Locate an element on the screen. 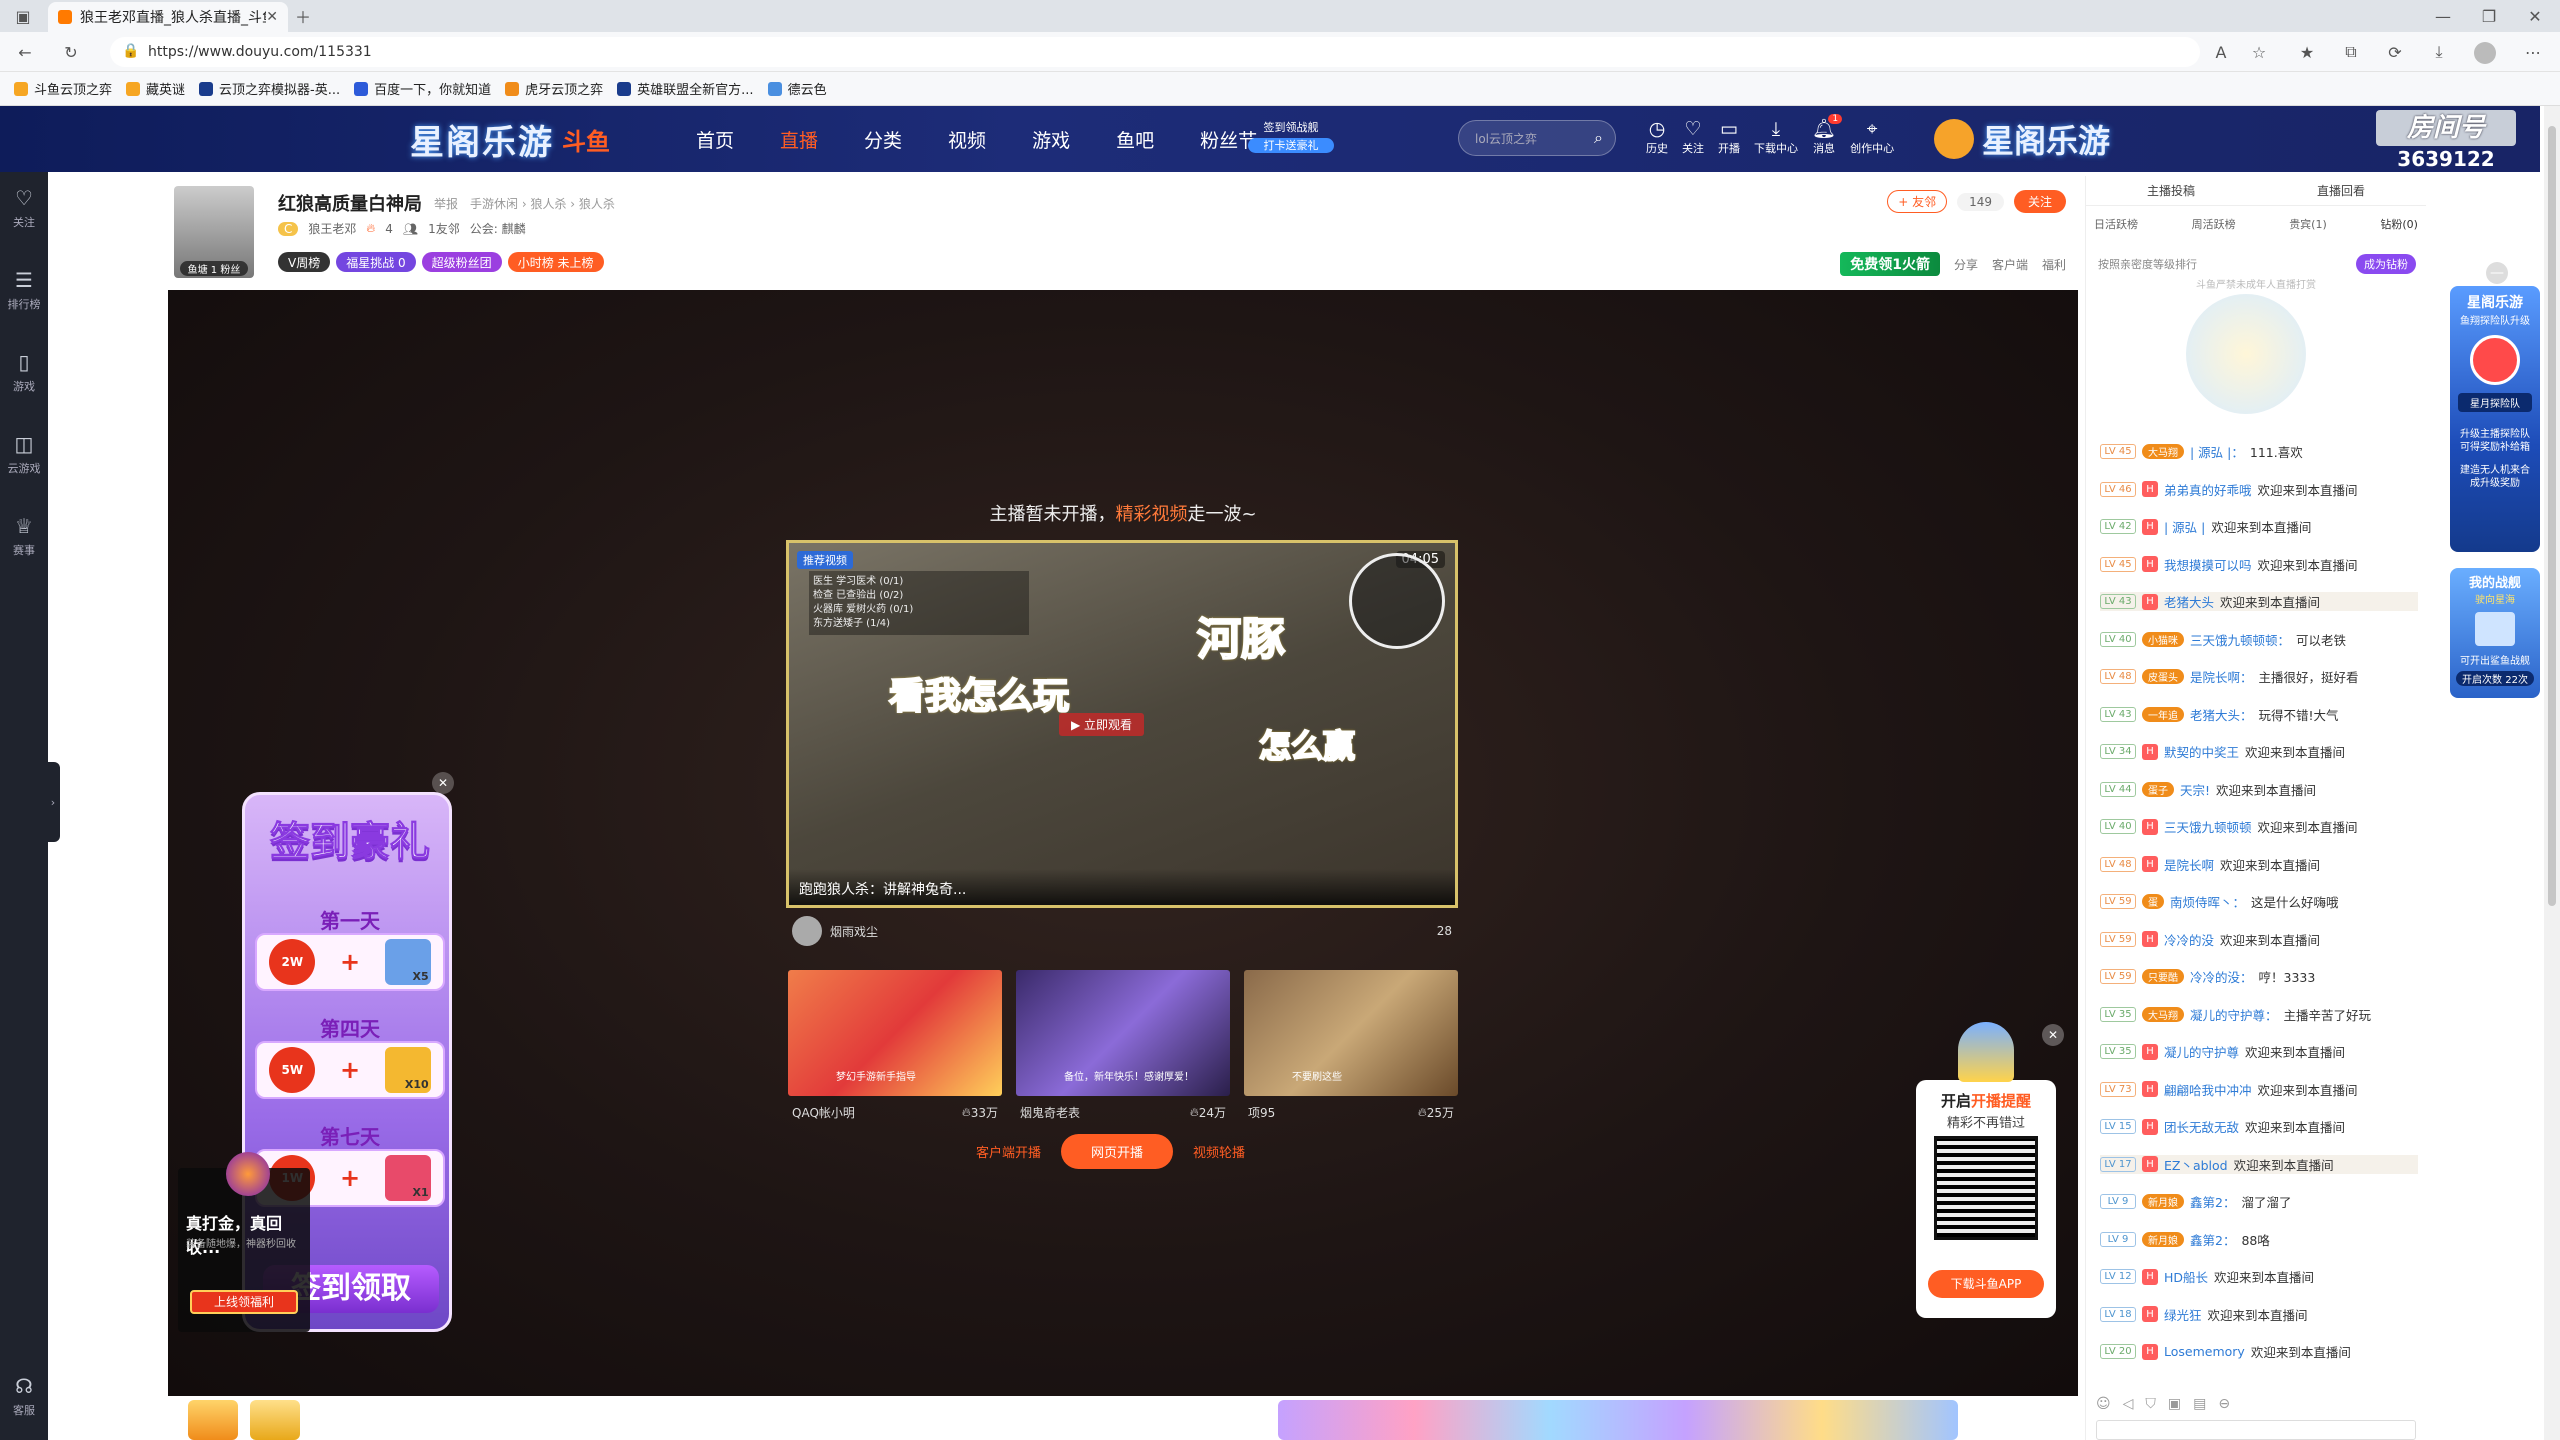 The width and height of the screenshot is (2560, 1440). nav-category: 分类 is located at coordinates (883, 139).